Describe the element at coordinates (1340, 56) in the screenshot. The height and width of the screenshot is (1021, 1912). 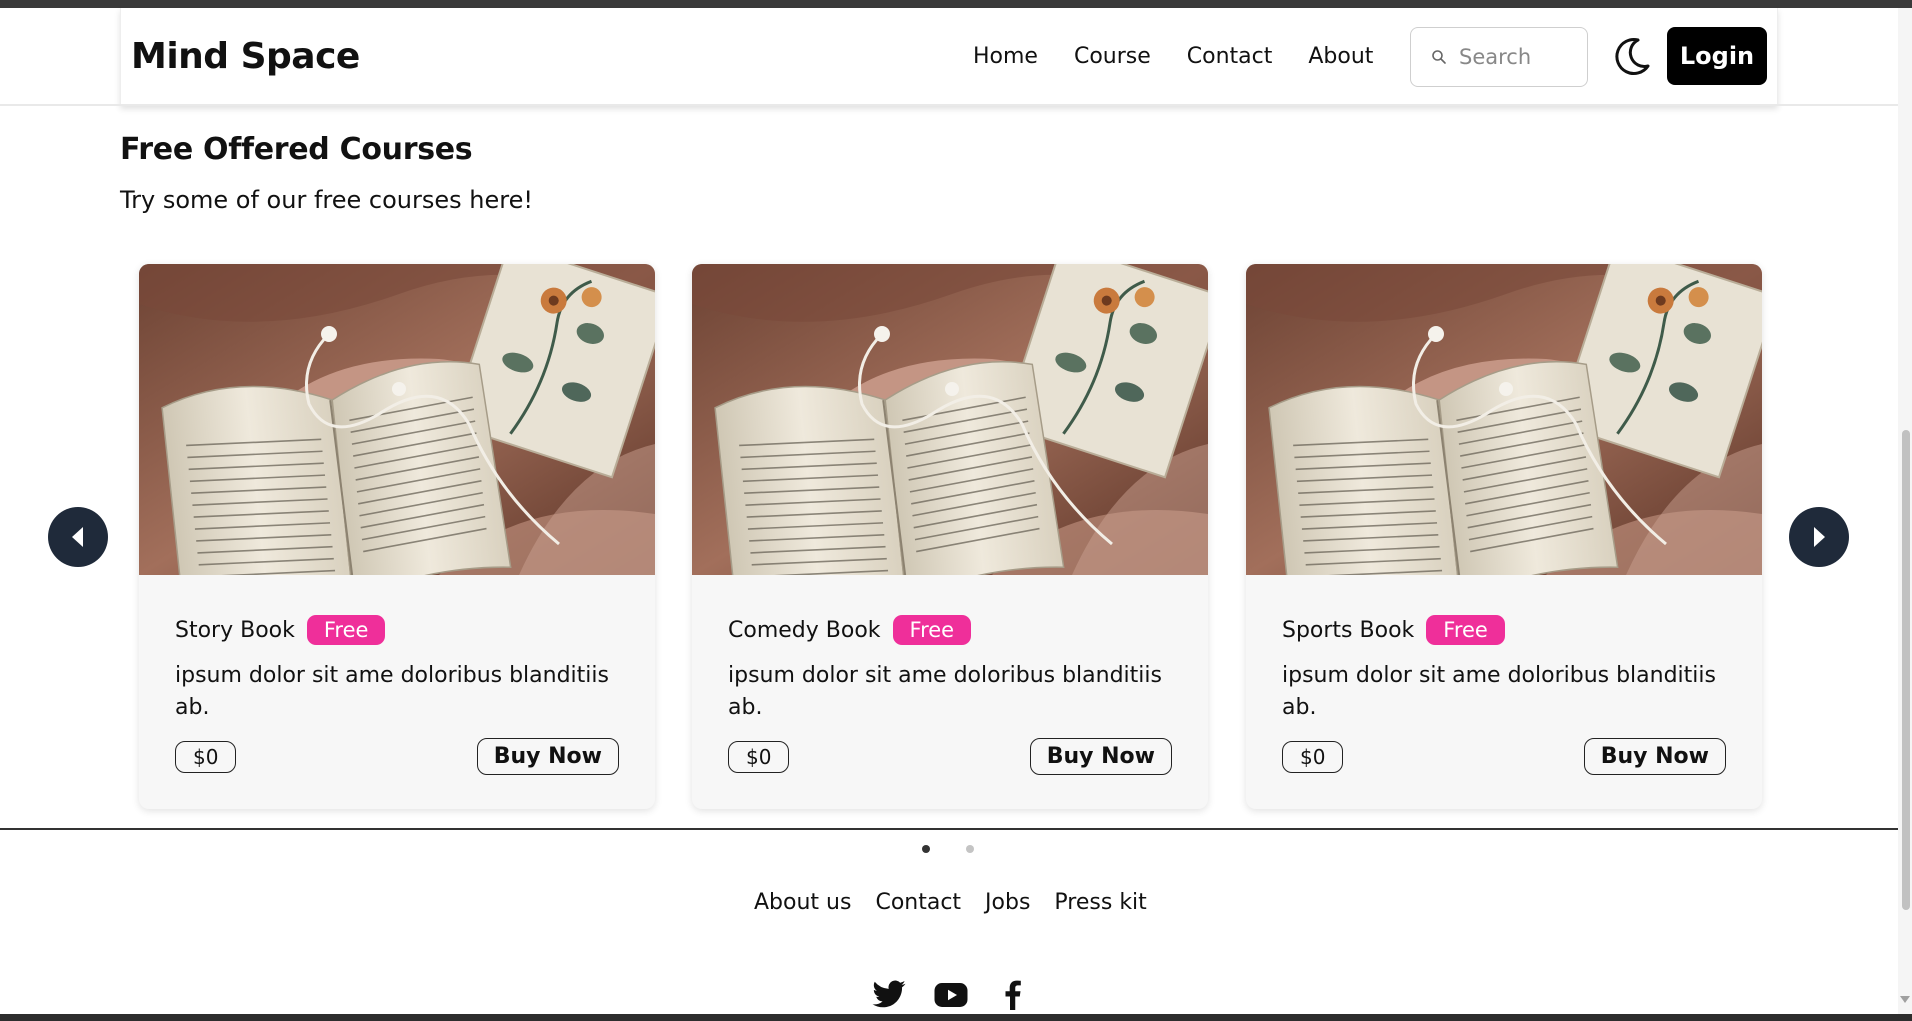
I see `nav-link-about: About` at that location.